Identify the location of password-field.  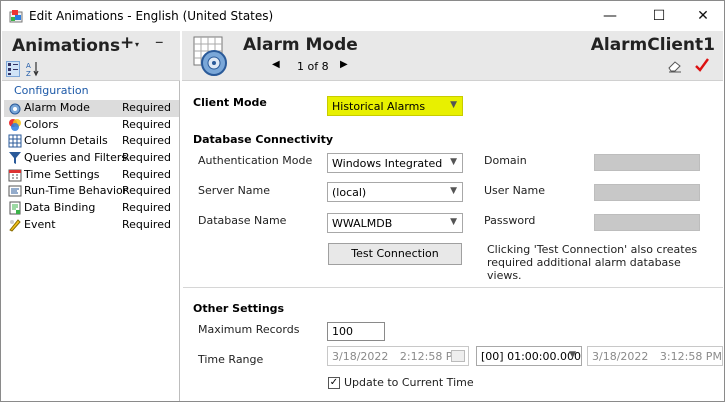
(647, 222).